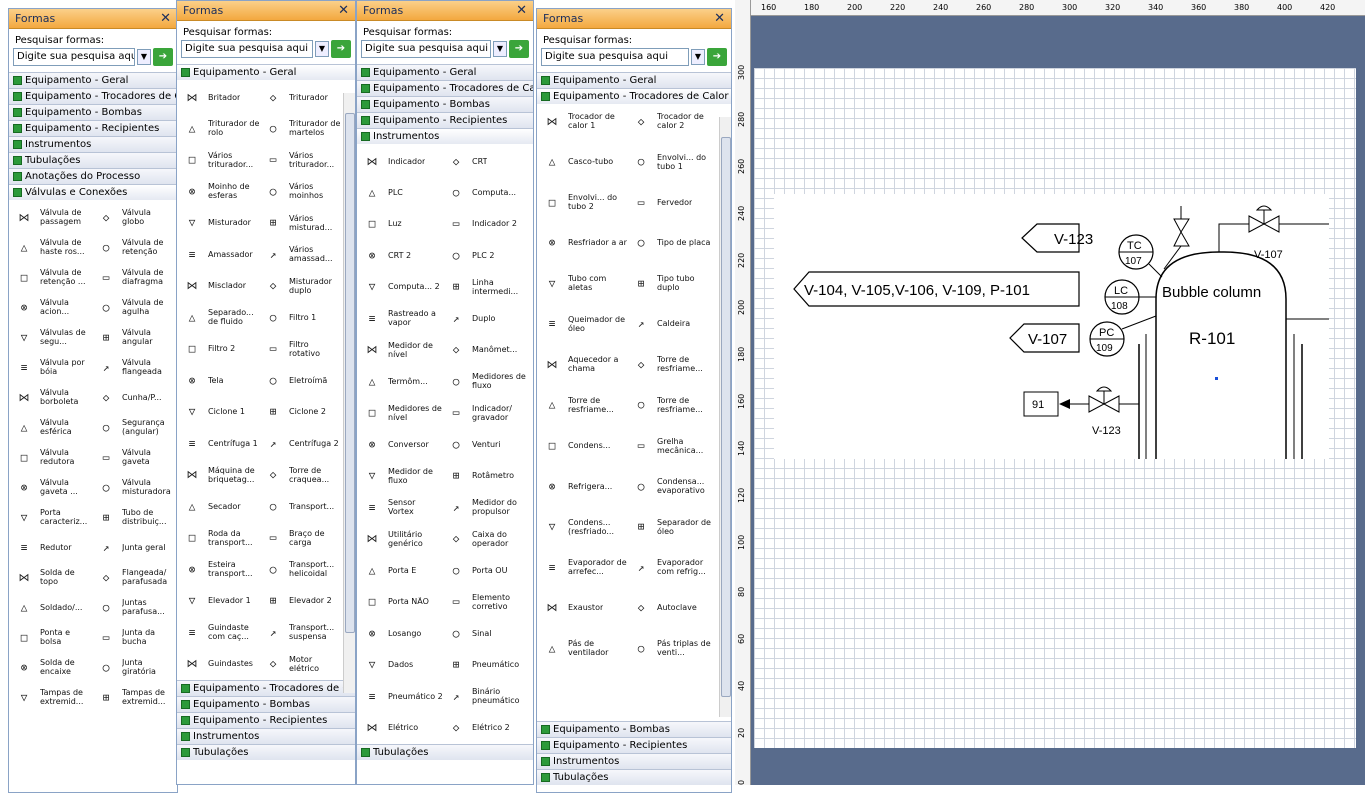 This screenshot has width=1365, height=793. Describe the element at coordinates (401, 287) in the screenshot. I see `shape-item: ▽ Computa... 2` at that location.